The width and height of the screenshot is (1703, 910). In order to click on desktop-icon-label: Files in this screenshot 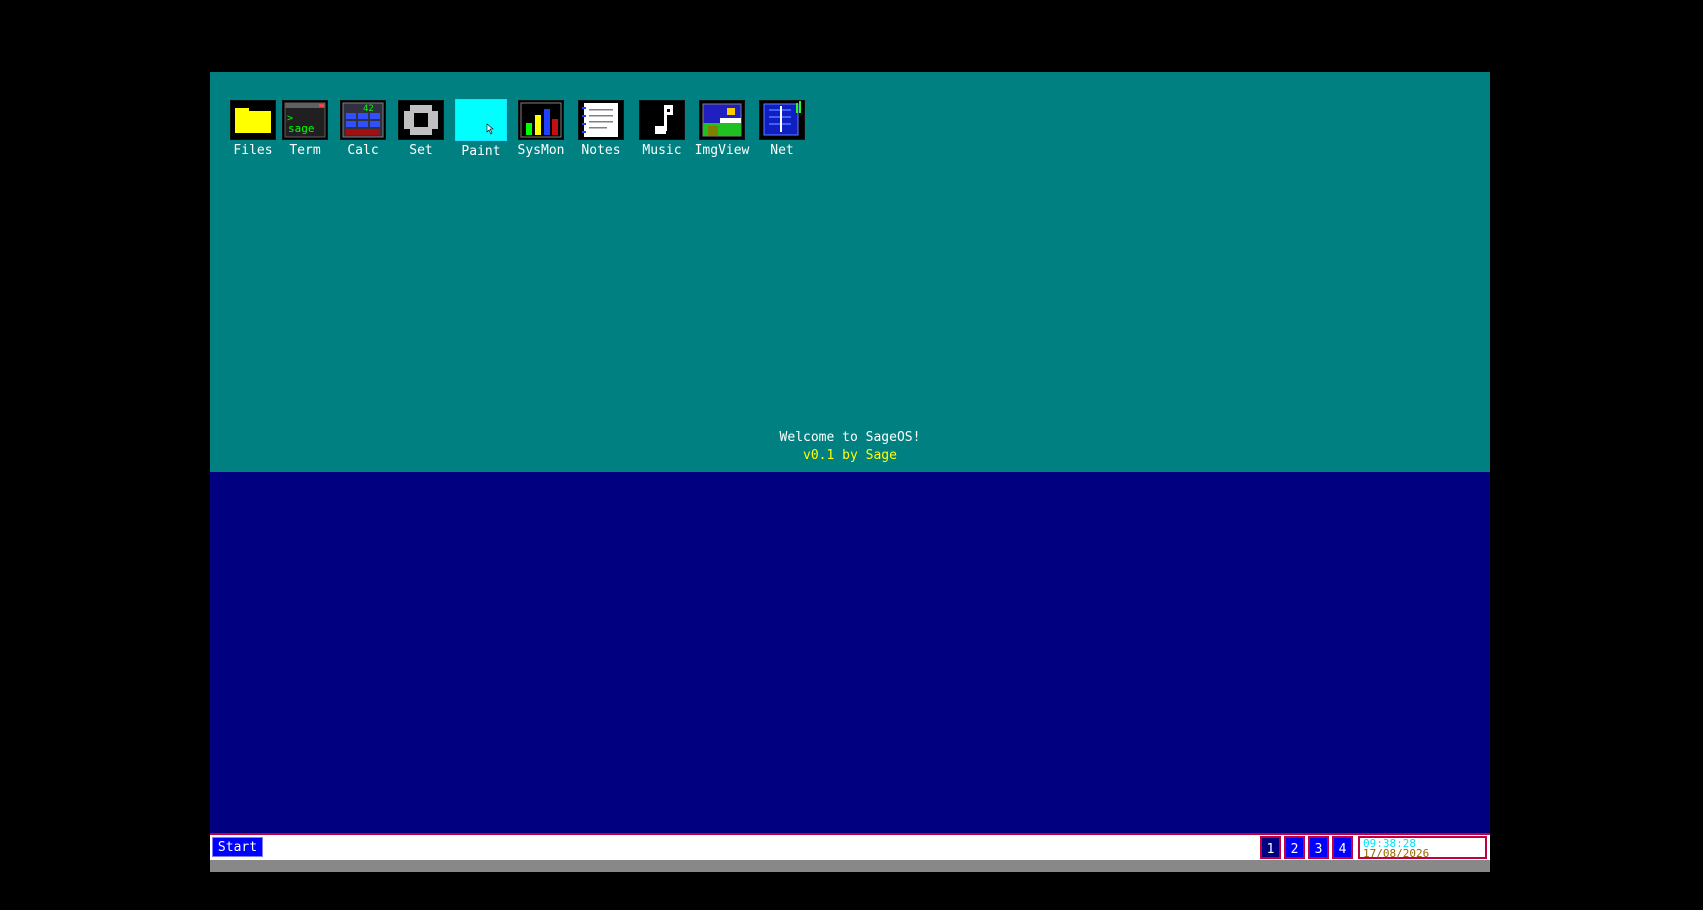, I will do `click(253, 150)`.